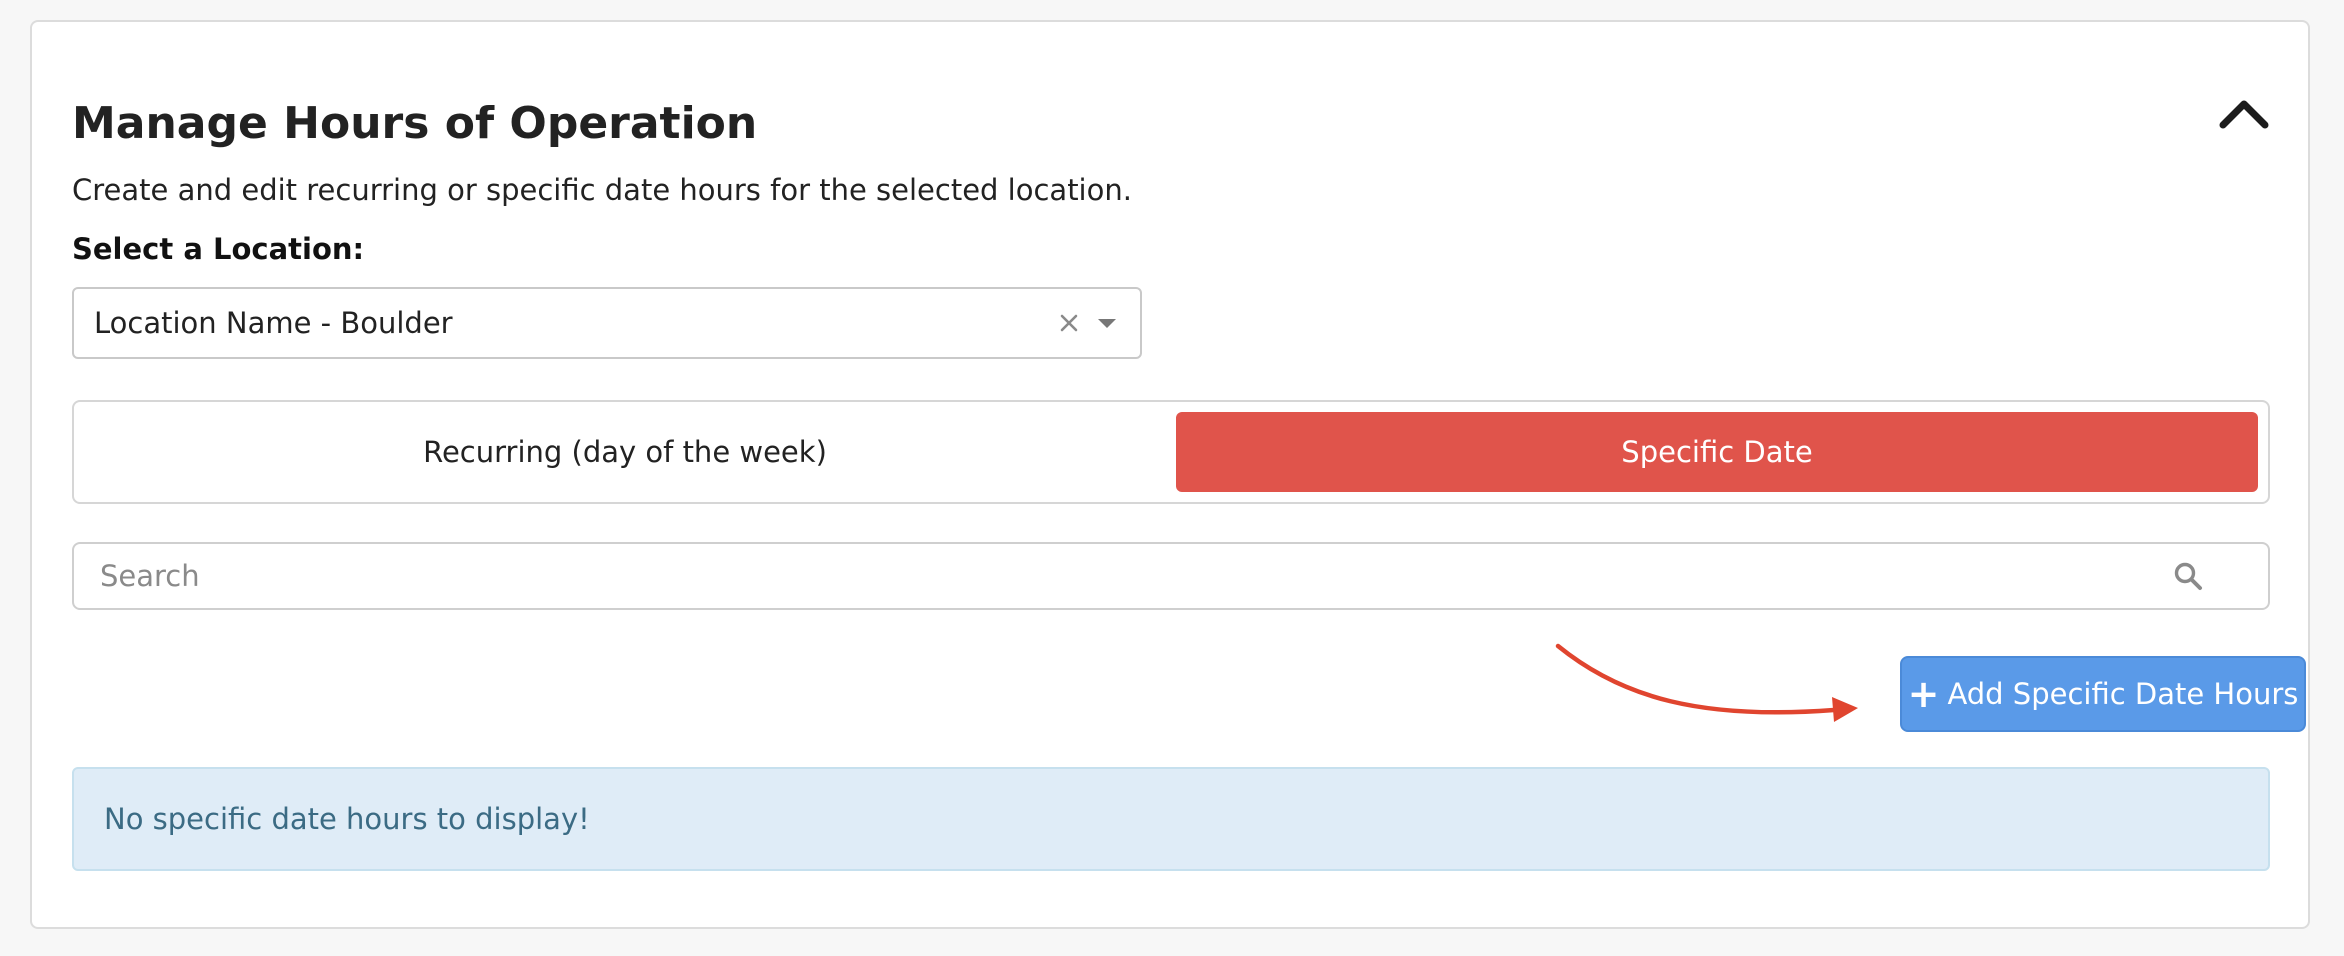 Image resolution: width=2344 pixels, height=956 pixels. What do you see at coordinates (218, 249) in the screenshot?
I see `location-label: Select a Location:` at bounding box center [218, 249].